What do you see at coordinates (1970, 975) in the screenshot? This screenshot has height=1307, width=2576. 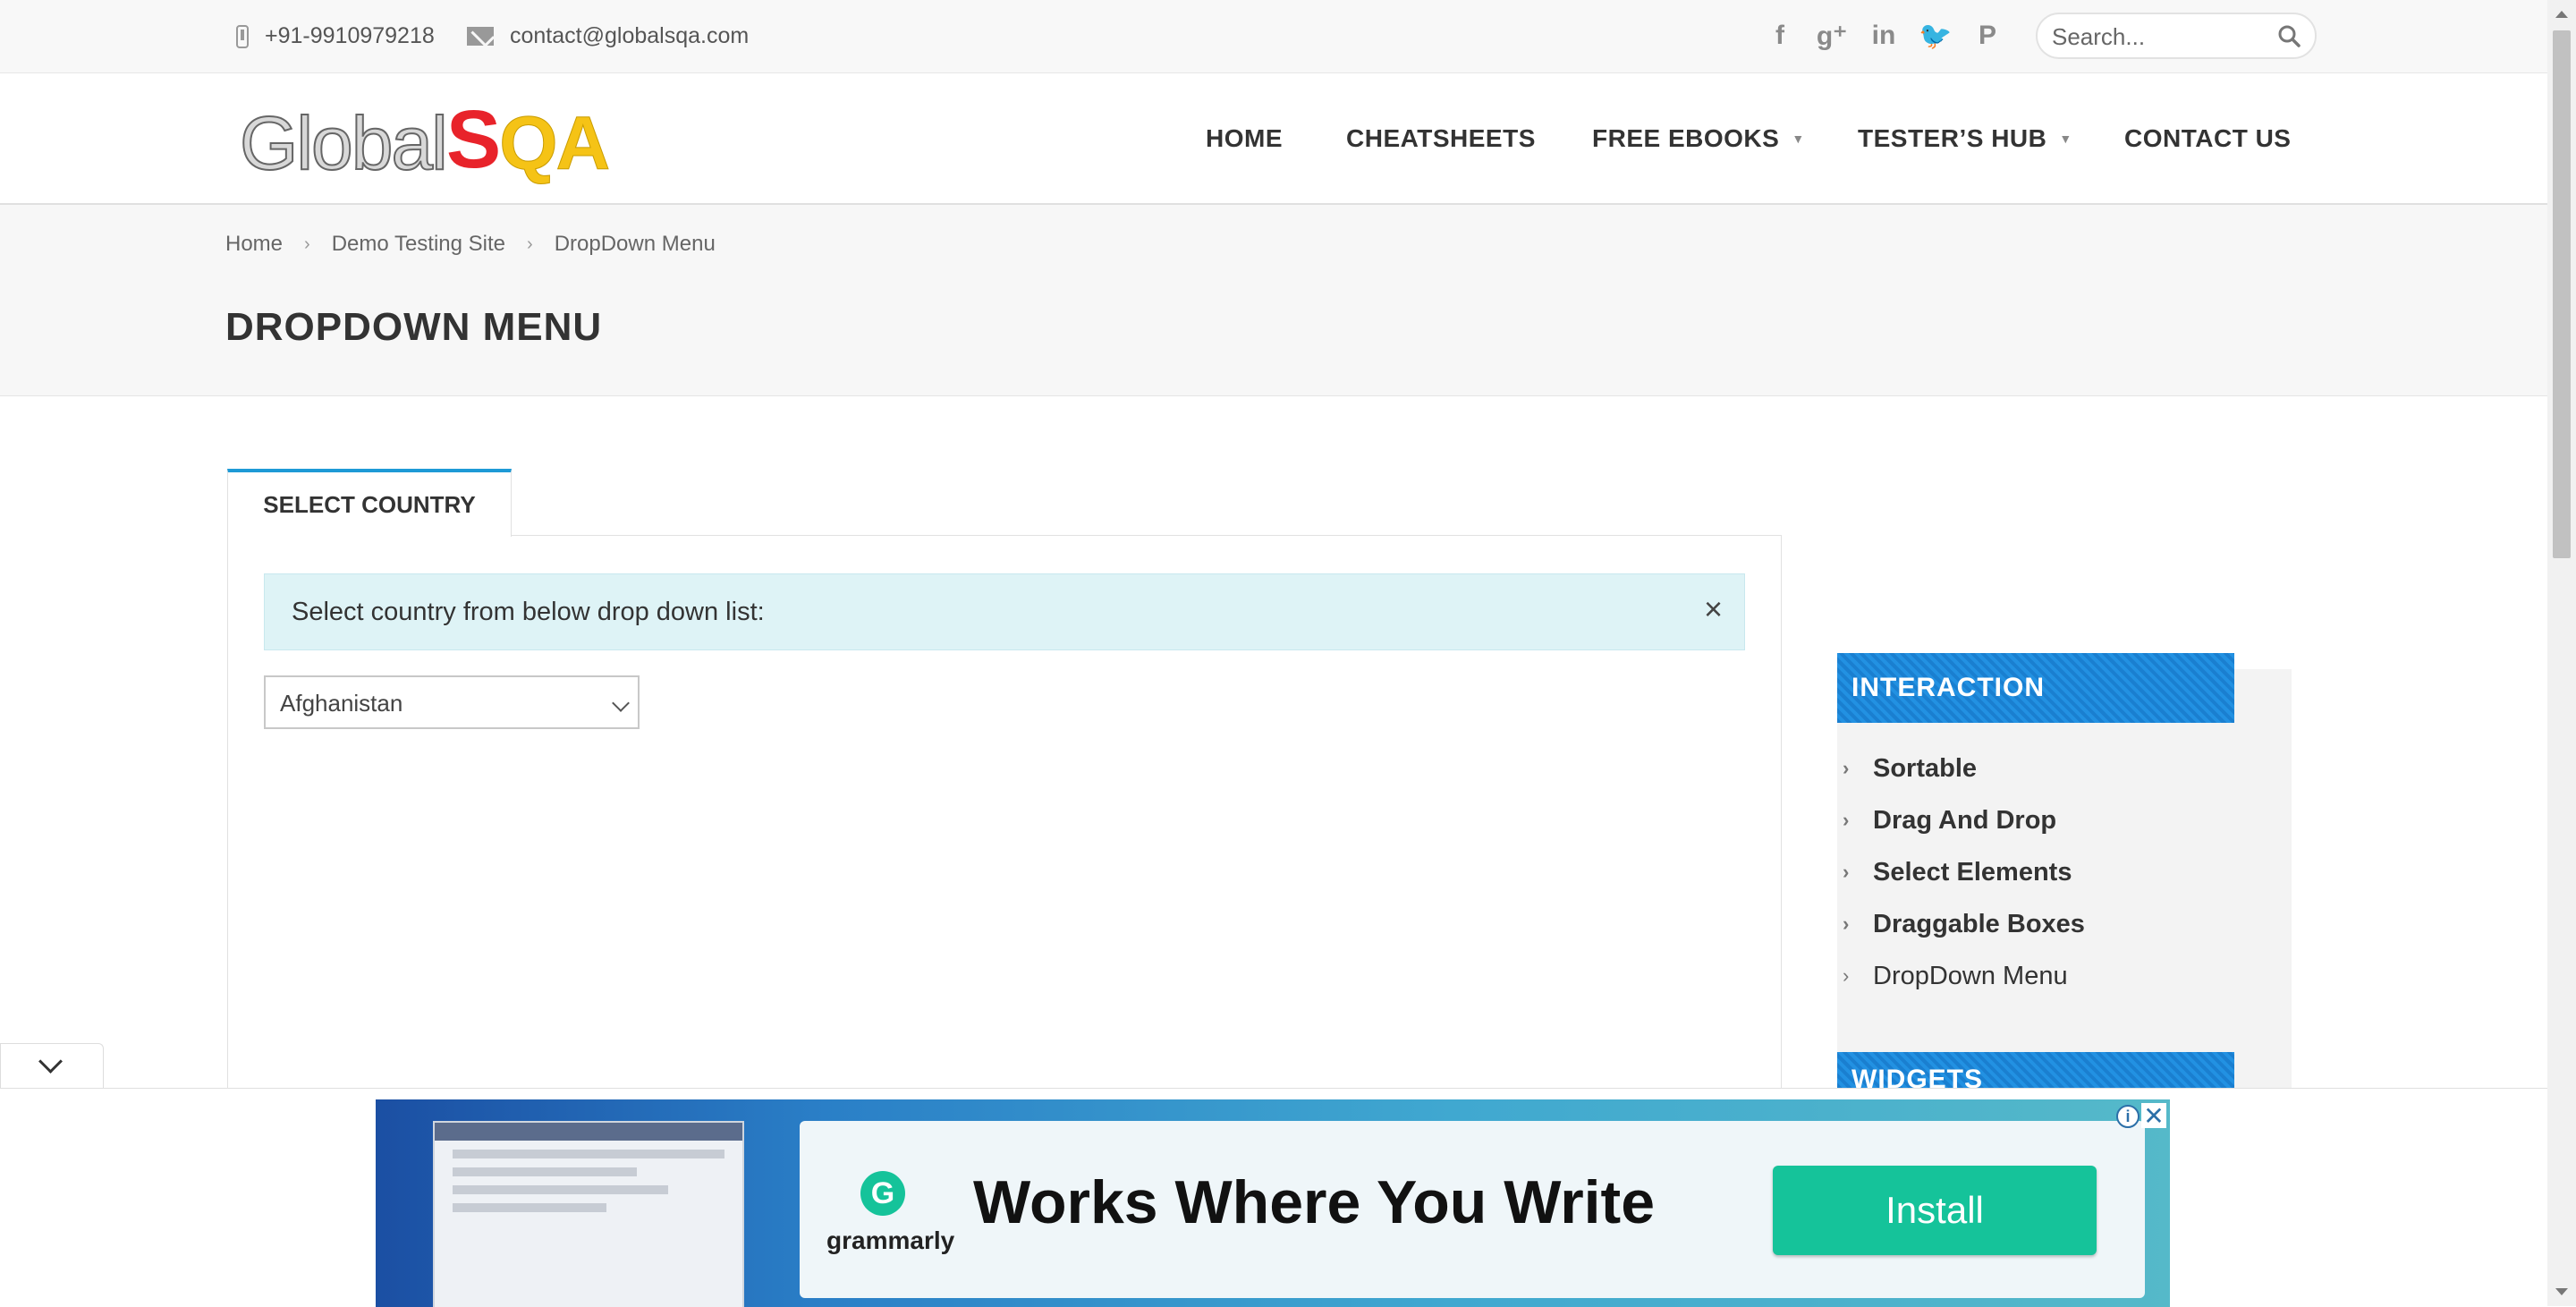 I see `sidebar-item-label: DropDown Menu` at bounding box center [1970, 975].